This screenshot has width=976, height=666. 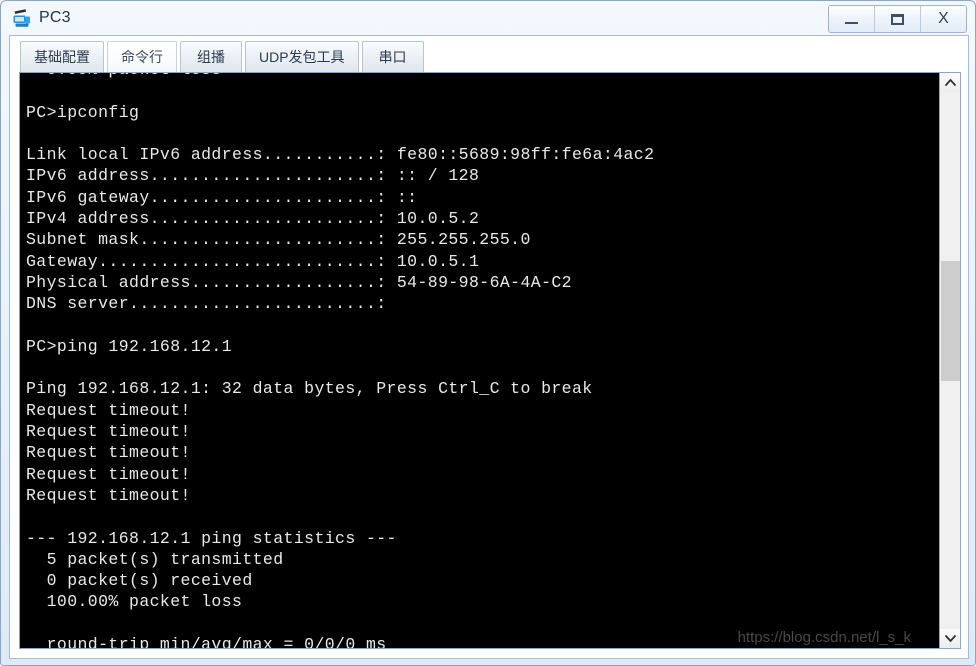 I want to click on close-button: X, so click(x=943, y=19).